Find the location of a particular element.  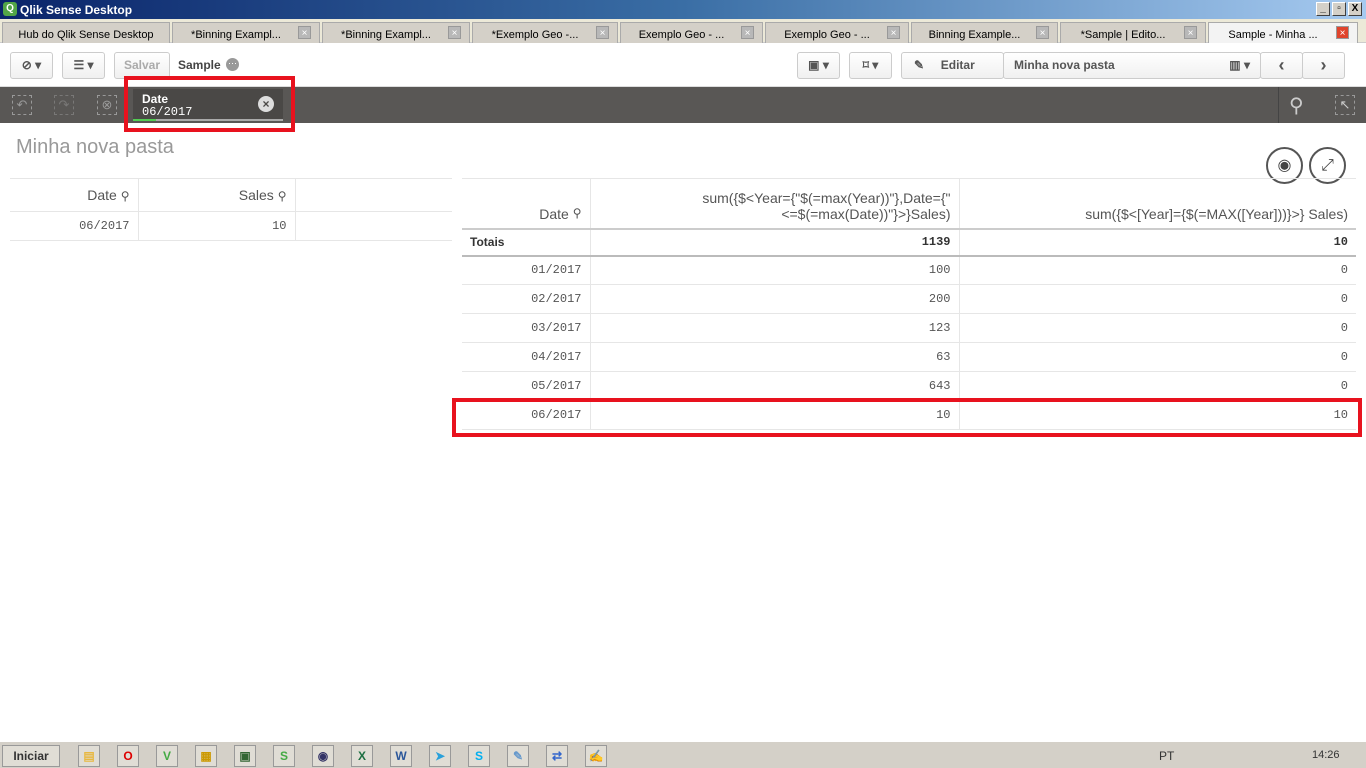

table-cell: 04/2017 is located at coordinates (526, 357).